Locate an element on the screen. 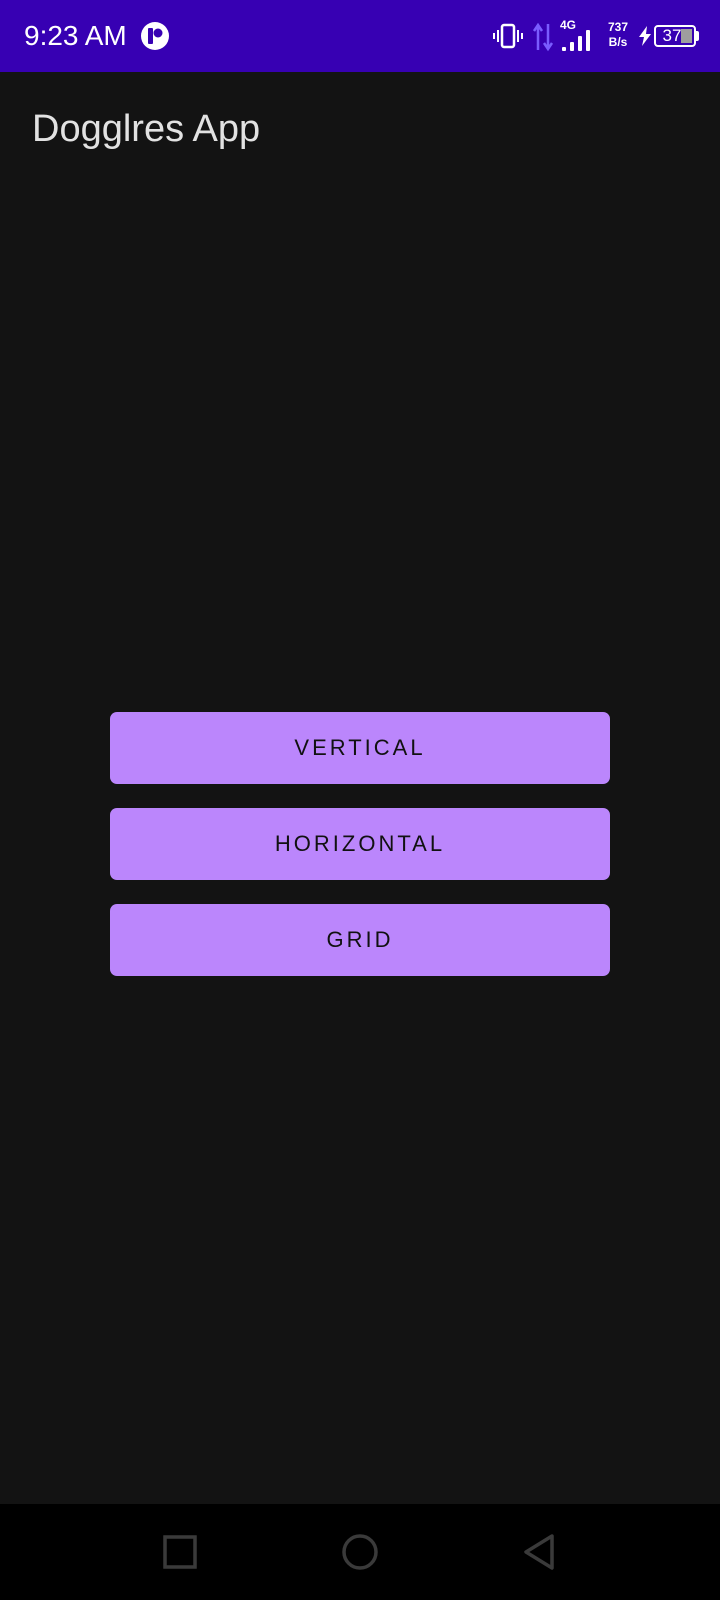  battery-icon: 37 is located at coordinates (675, 36).